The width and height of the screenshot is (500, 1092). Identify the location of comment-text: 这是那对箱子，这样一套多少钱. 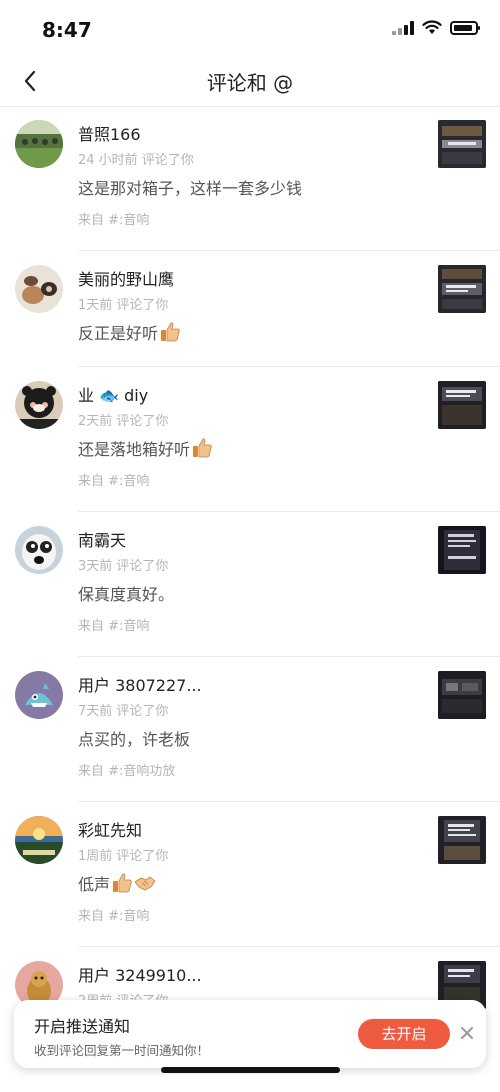
(190, 187).